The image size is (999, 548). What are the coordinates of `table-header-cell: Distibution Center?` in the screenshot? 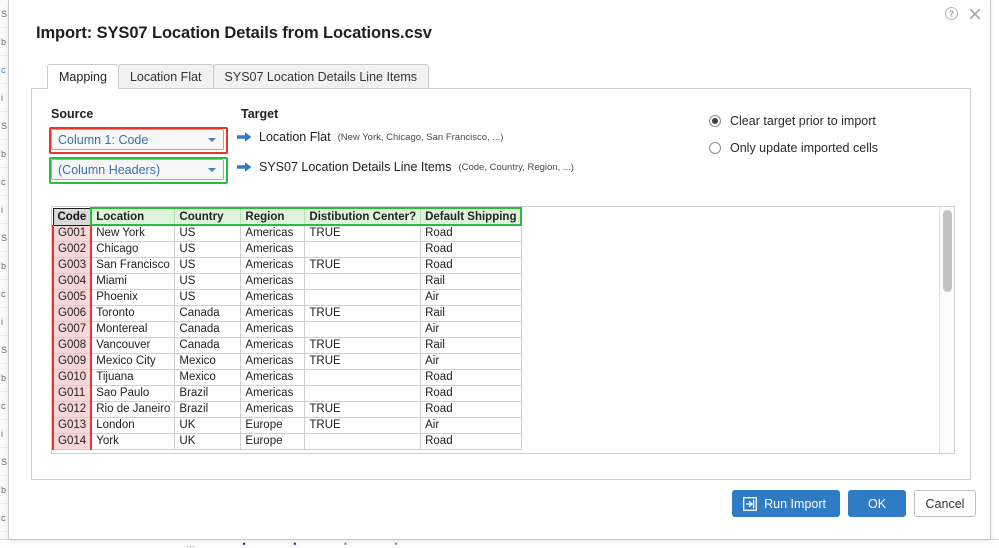 It's located at (363, 216).